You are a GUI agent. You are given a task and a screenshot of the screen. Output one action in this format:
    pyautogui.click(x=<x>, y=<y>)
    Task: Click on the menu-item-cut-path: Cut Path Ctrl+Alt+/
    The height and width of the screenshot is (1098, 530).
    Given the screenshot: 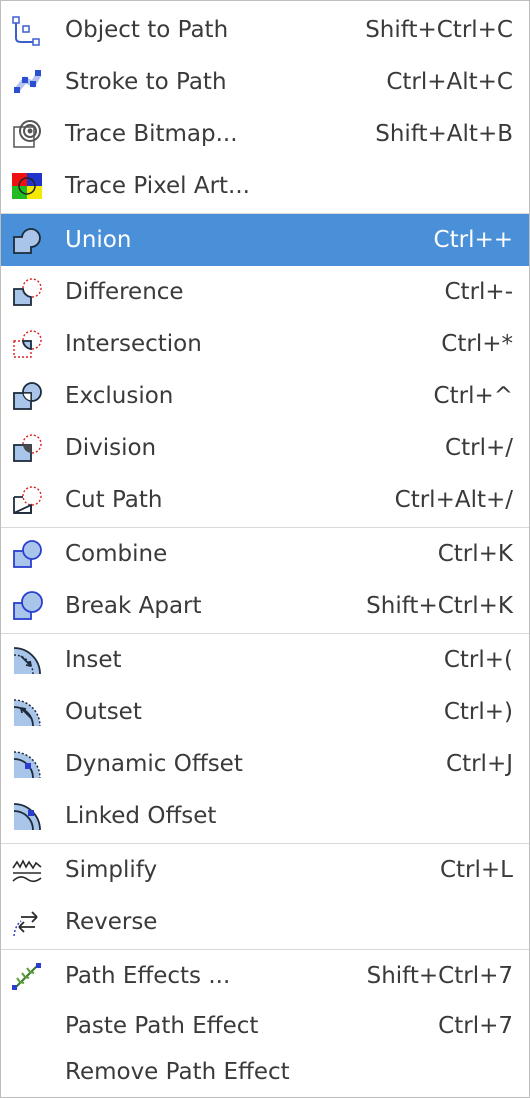 What is the action you would take?
    pyautogui.click(x=265, y=500)
    